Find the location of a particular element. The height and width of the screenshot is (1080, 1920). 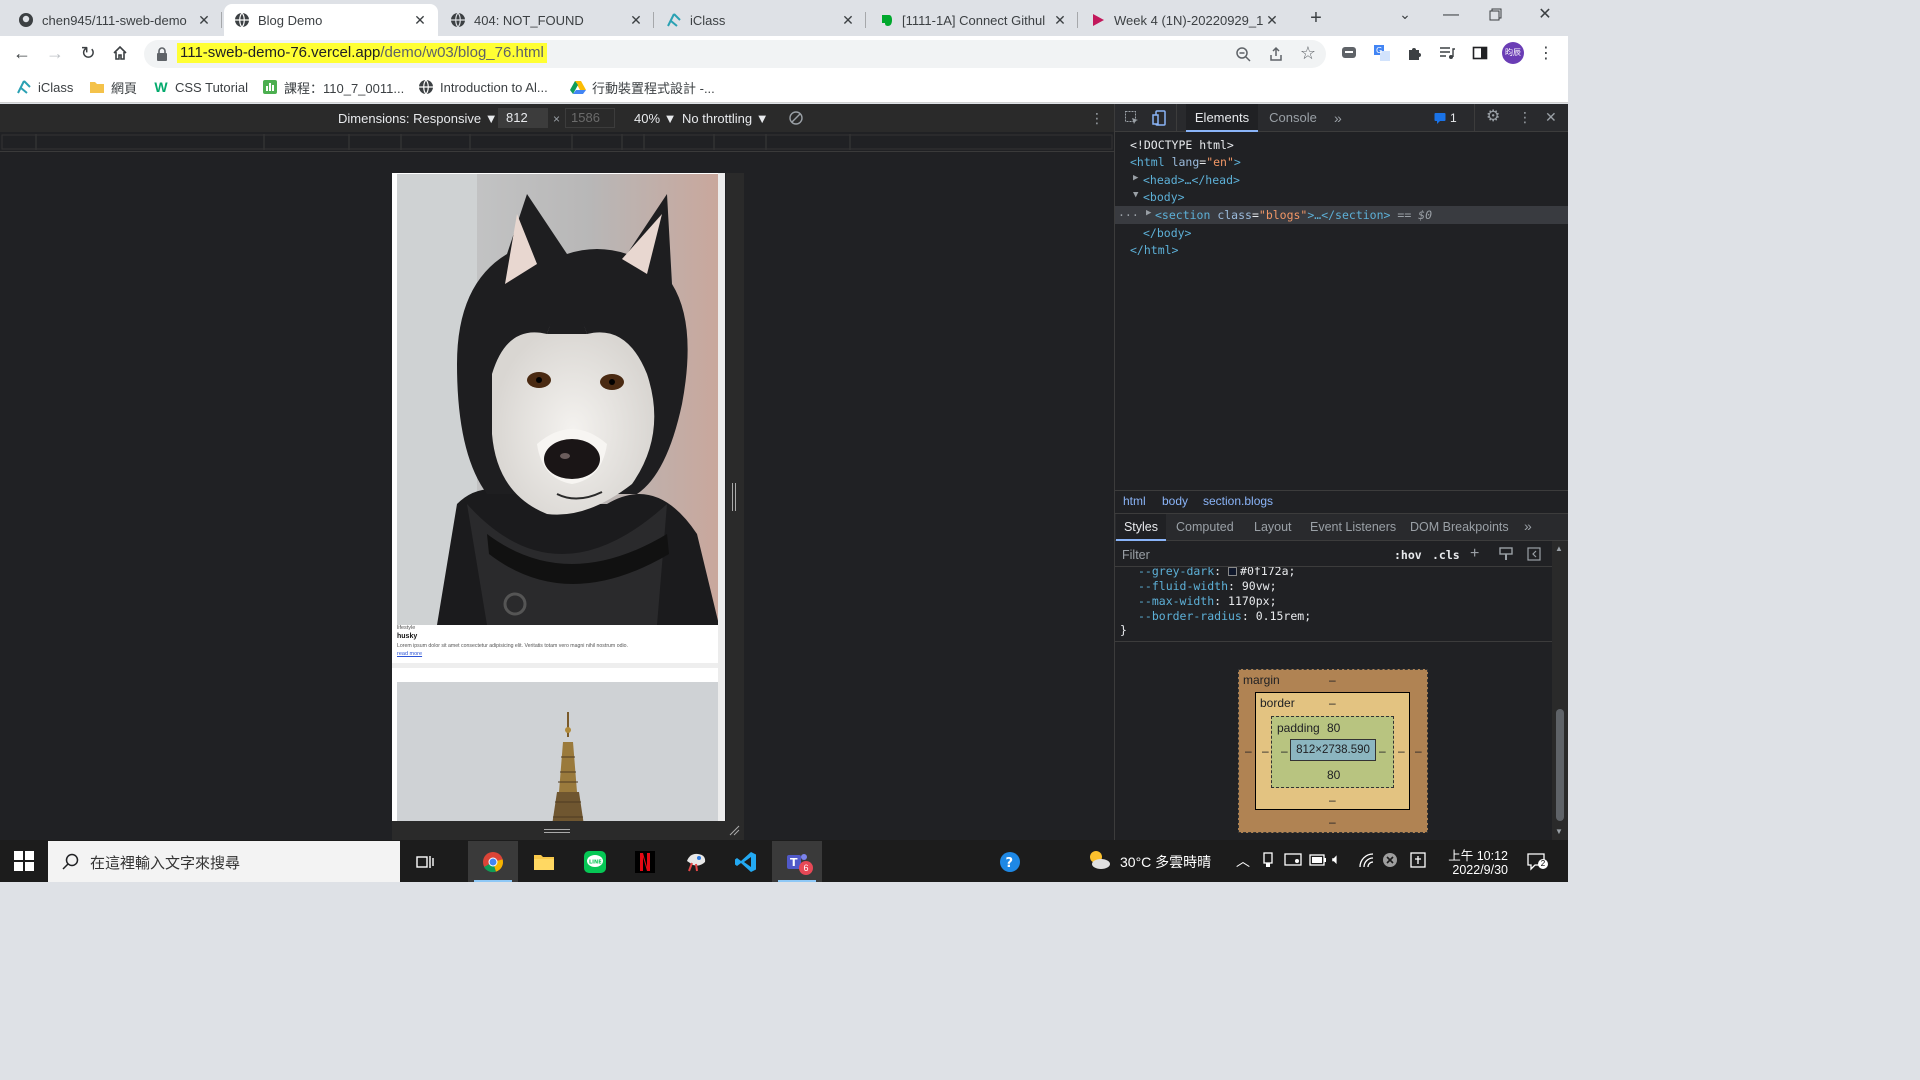

tab-search-icon: ⌄ is located at coordinates (1405, 17).